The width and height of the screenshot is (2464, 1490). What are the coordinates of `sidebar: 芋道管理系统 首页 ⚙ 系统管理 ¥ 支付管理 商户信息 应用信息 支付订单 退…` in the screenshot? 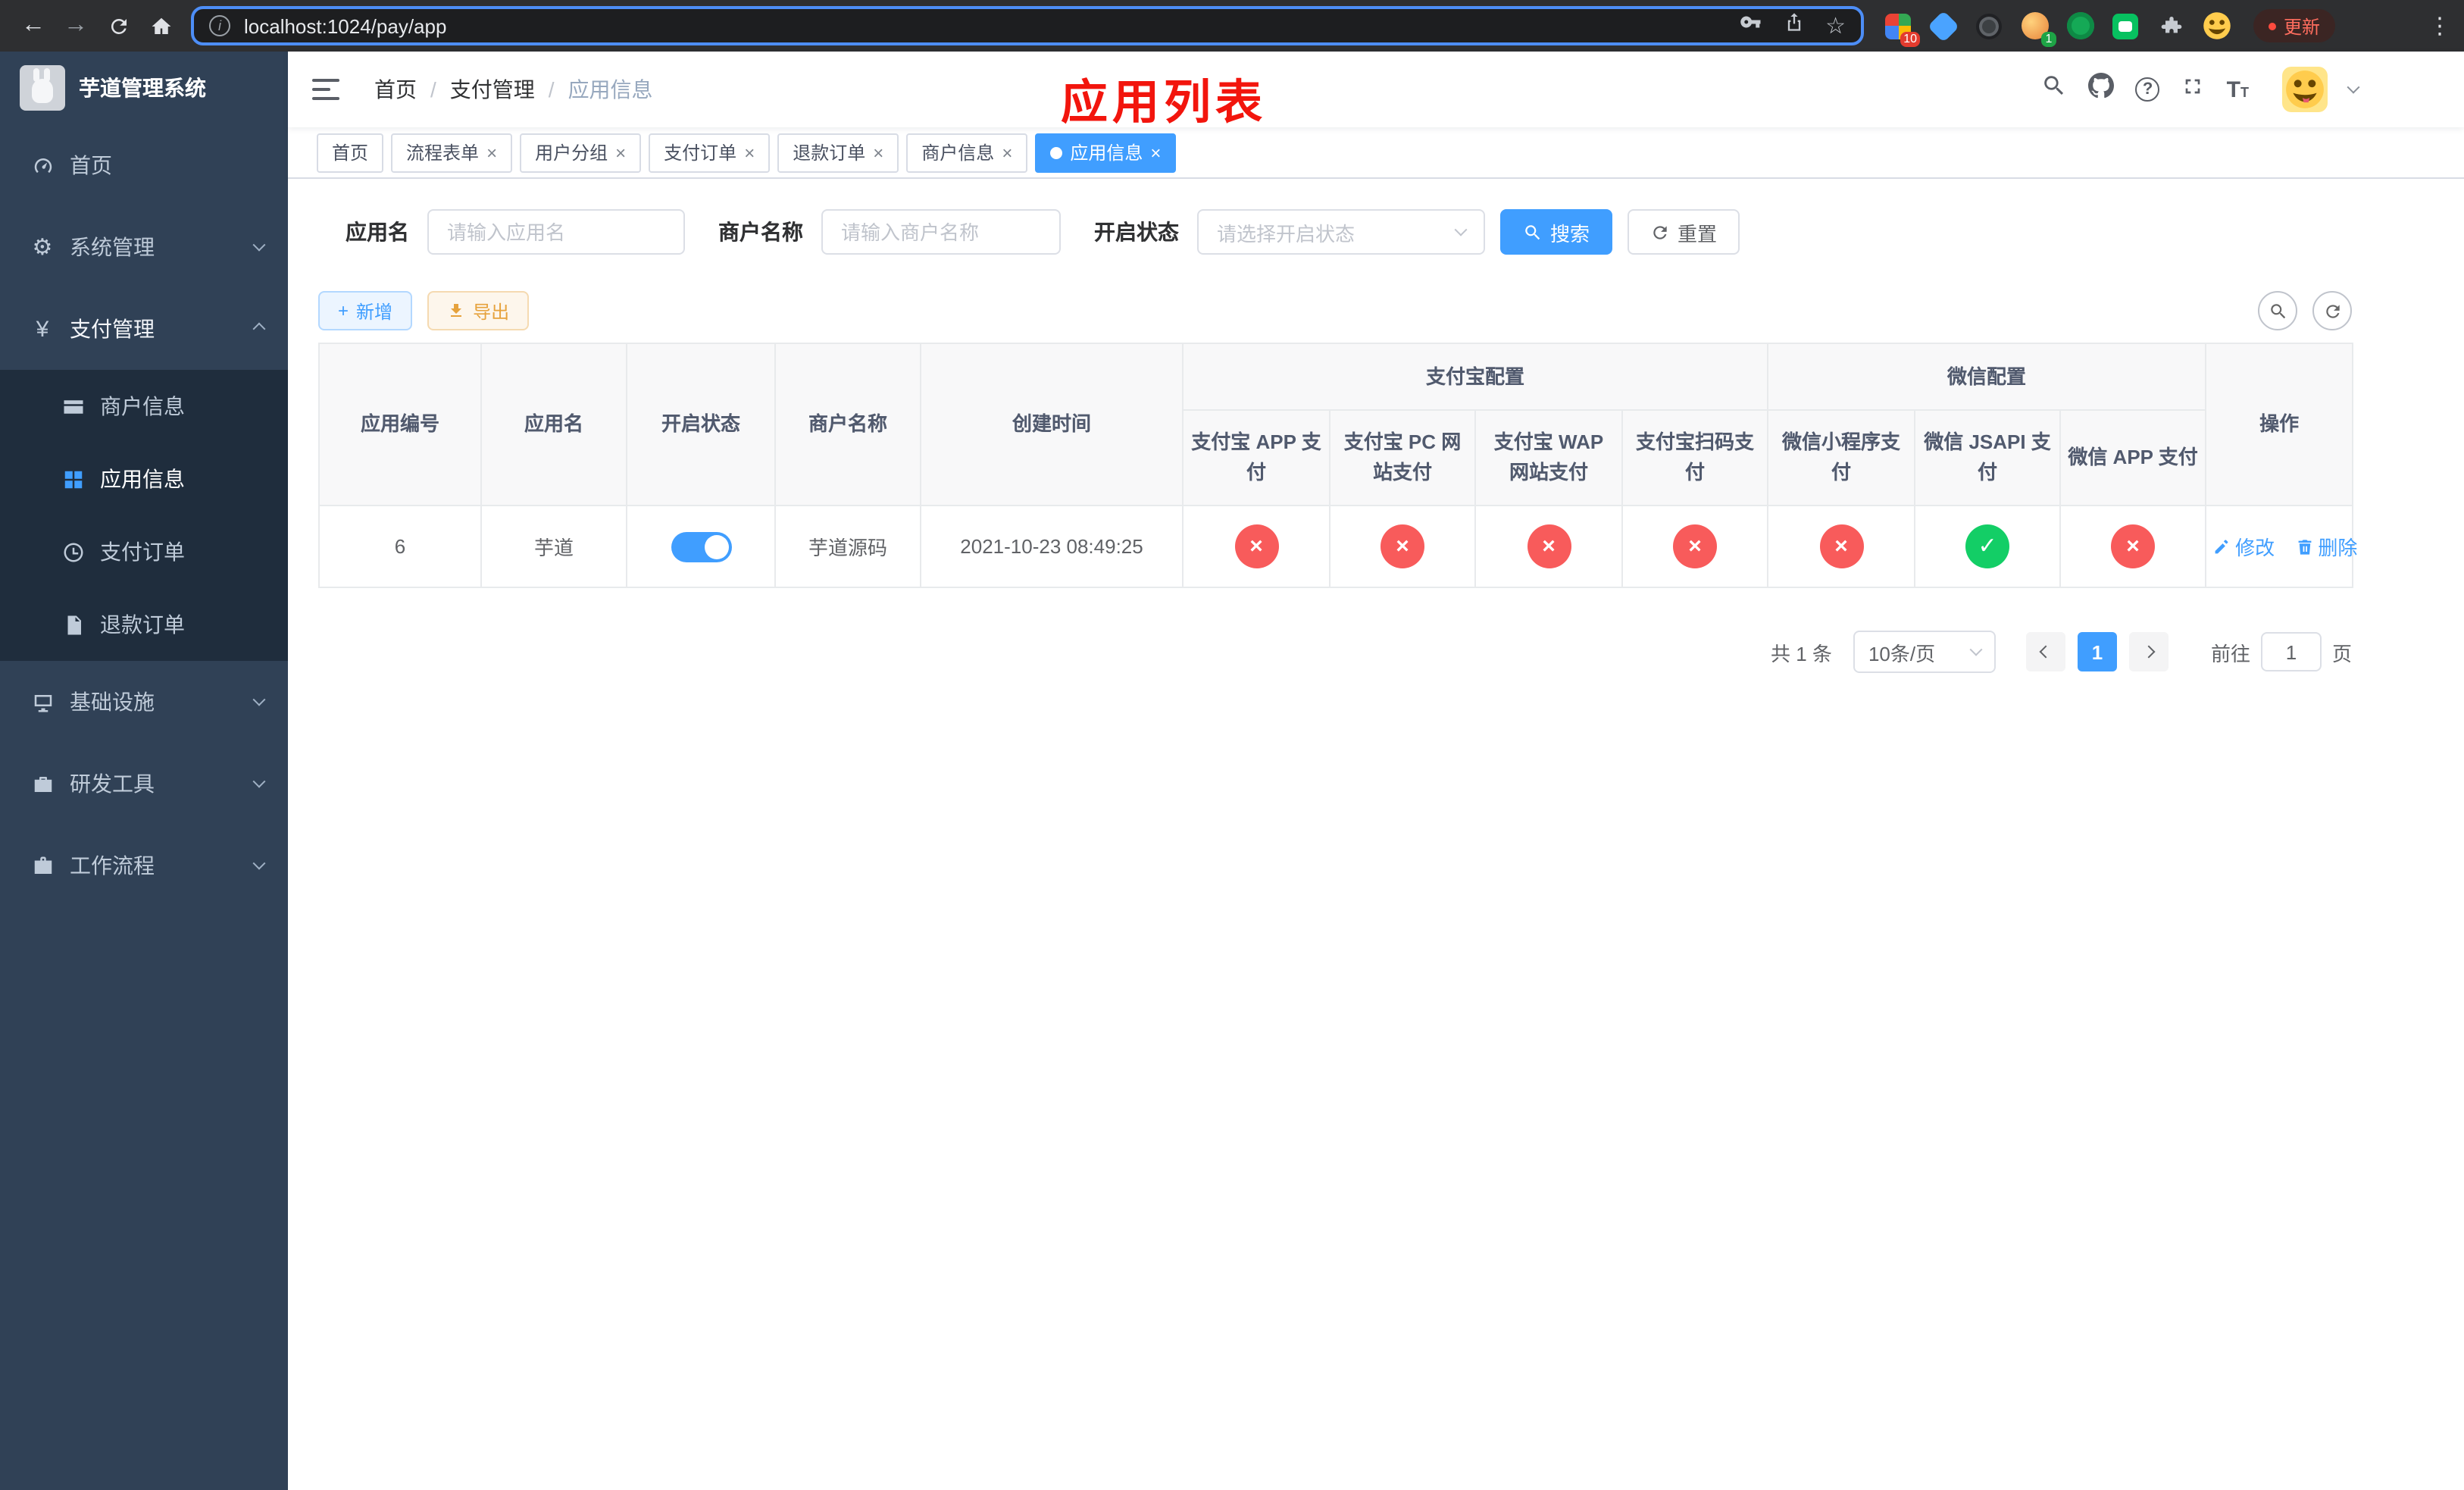 It's located at (144, 771).